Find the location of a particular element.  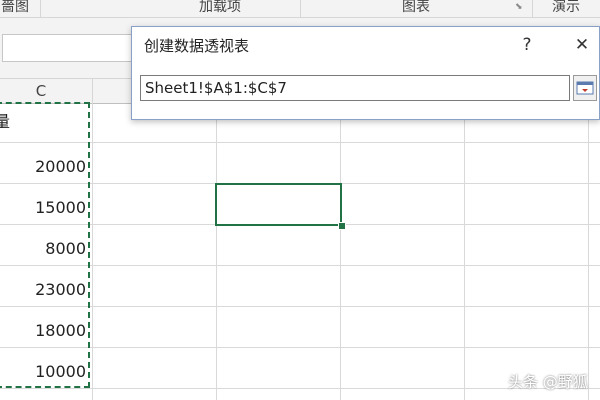

collapse-dialog-button is located at coordinates (585, 88).